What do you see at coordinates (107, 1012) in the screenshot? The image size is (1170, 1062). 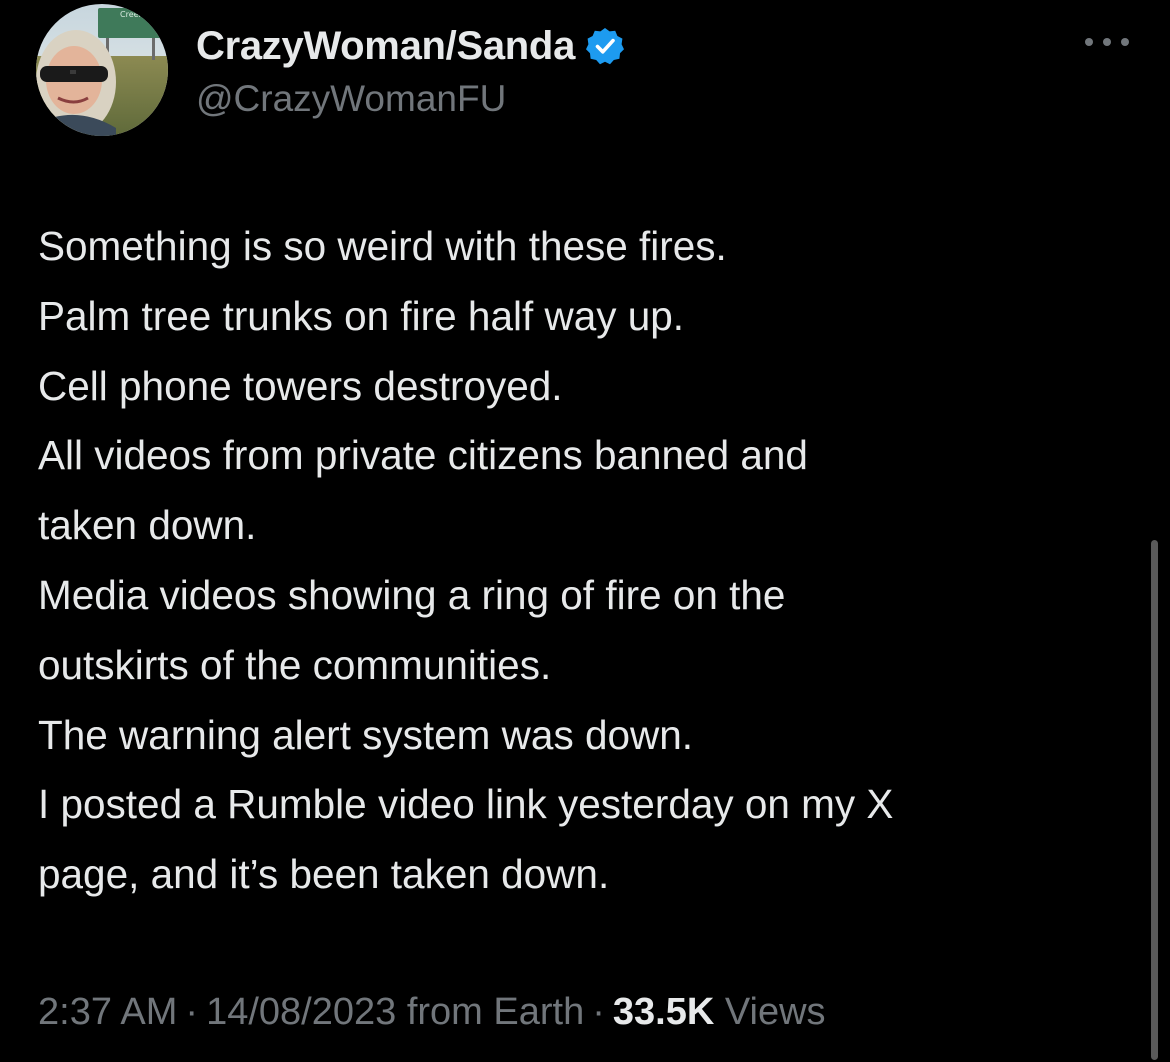 I see `tweet-time: 2:37 AM` at bounding box center [107, 1012].